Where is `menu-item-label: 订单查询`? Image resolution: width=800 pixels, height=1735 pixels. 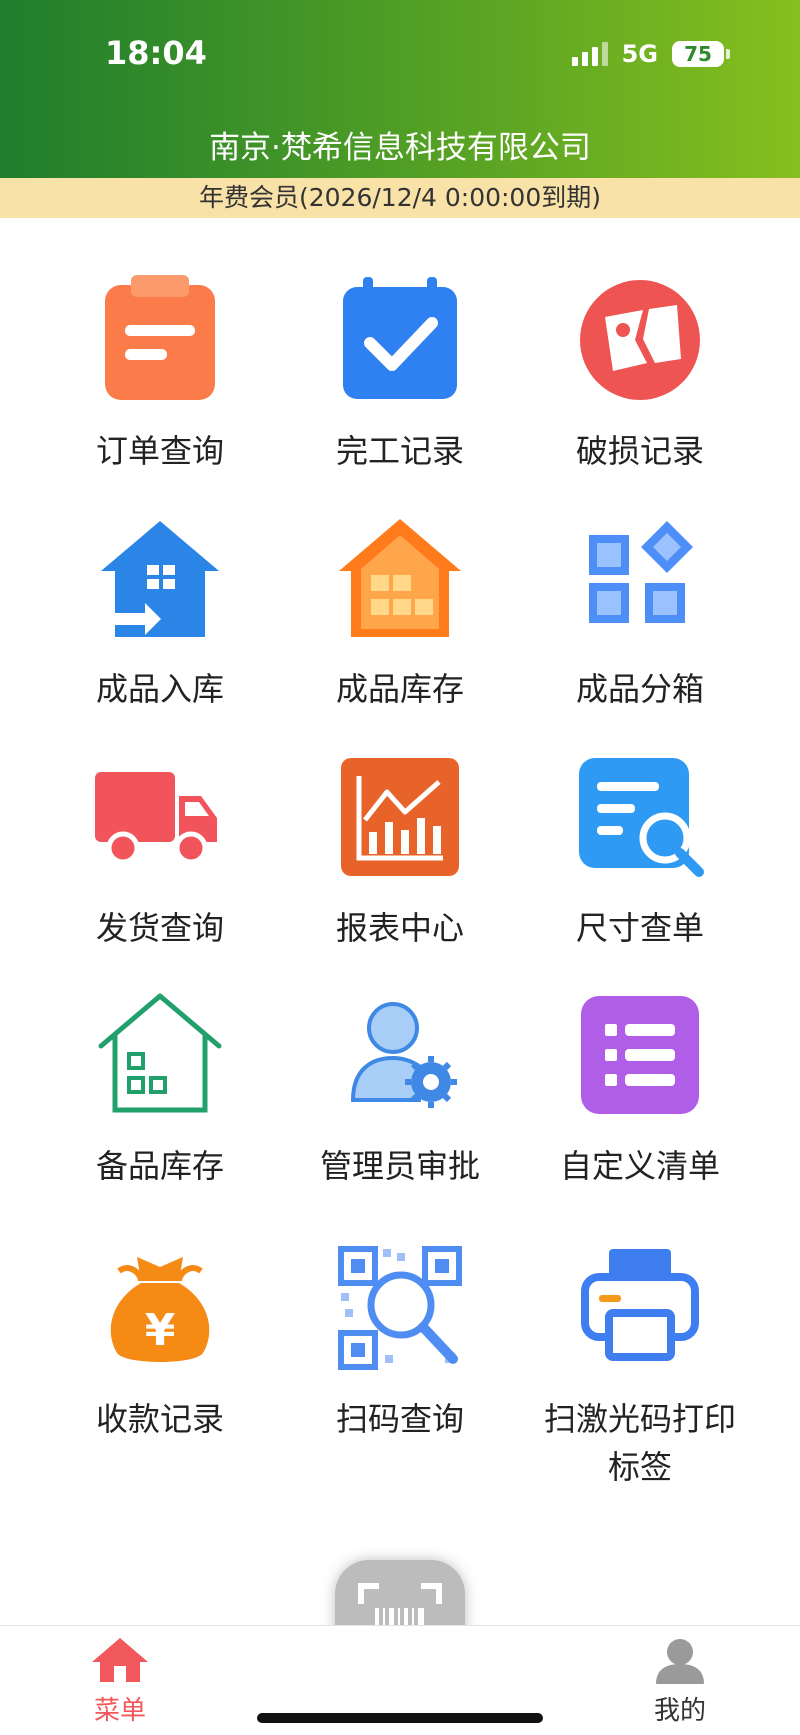 menu-item-label: 订单查询 is located at coordinates (159, 451).